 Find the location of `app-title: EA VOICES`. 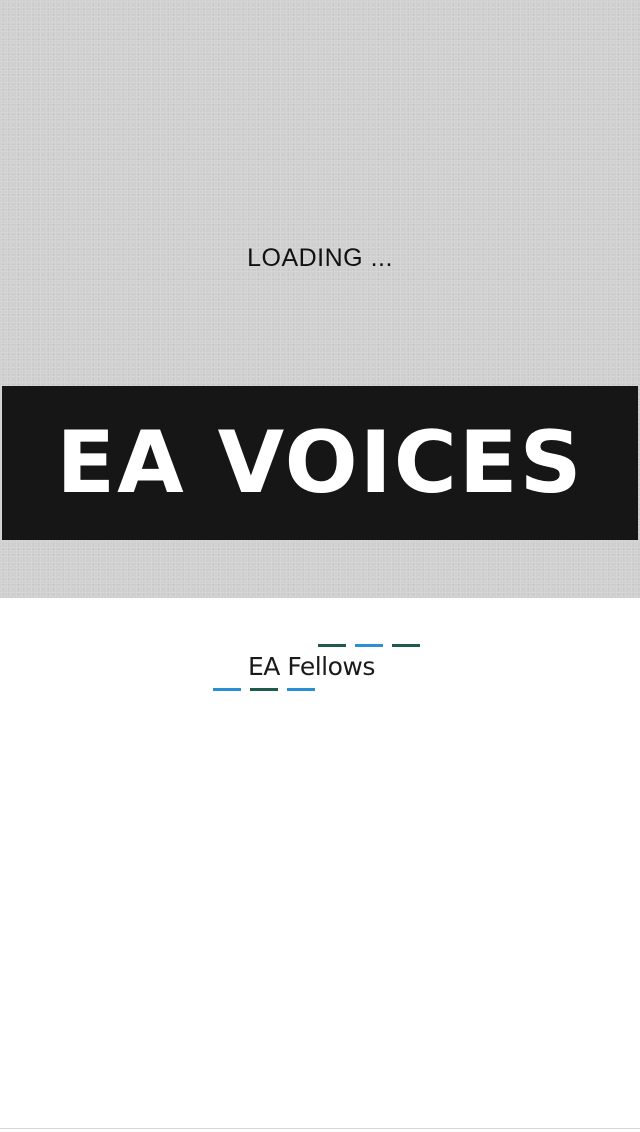

app-title: EA VOICES is located at coordinates (320, 463).